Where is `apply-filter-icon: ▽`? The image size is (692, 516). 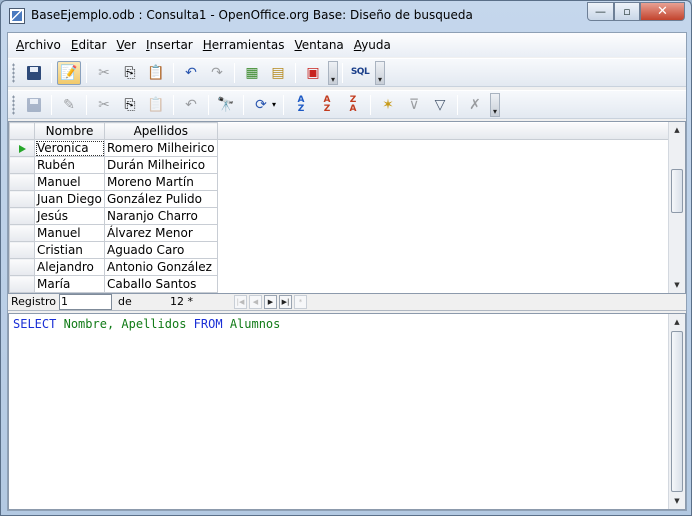 apply-filter-icon: ▽ is located at coordinates (440, 105).